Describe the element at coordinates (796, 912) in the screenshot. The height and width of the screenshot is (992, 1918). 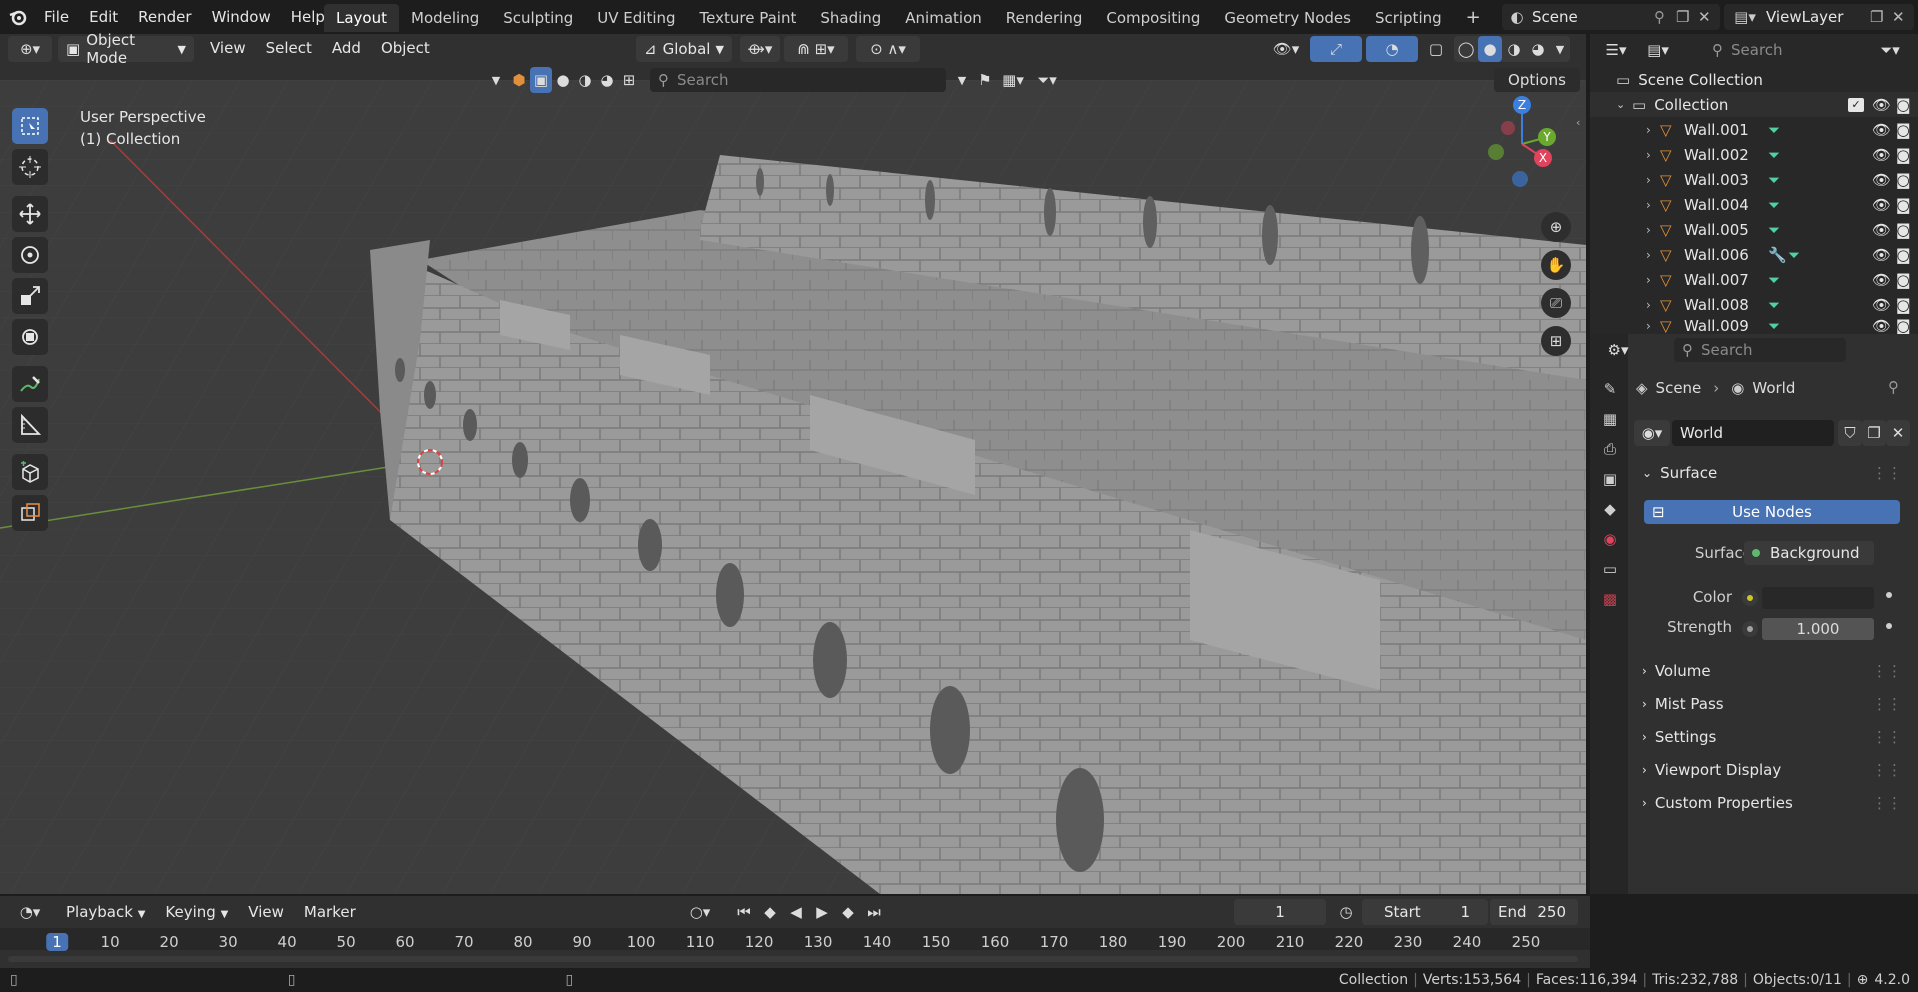
I see `play-reverse-icon: ◀` at that location.